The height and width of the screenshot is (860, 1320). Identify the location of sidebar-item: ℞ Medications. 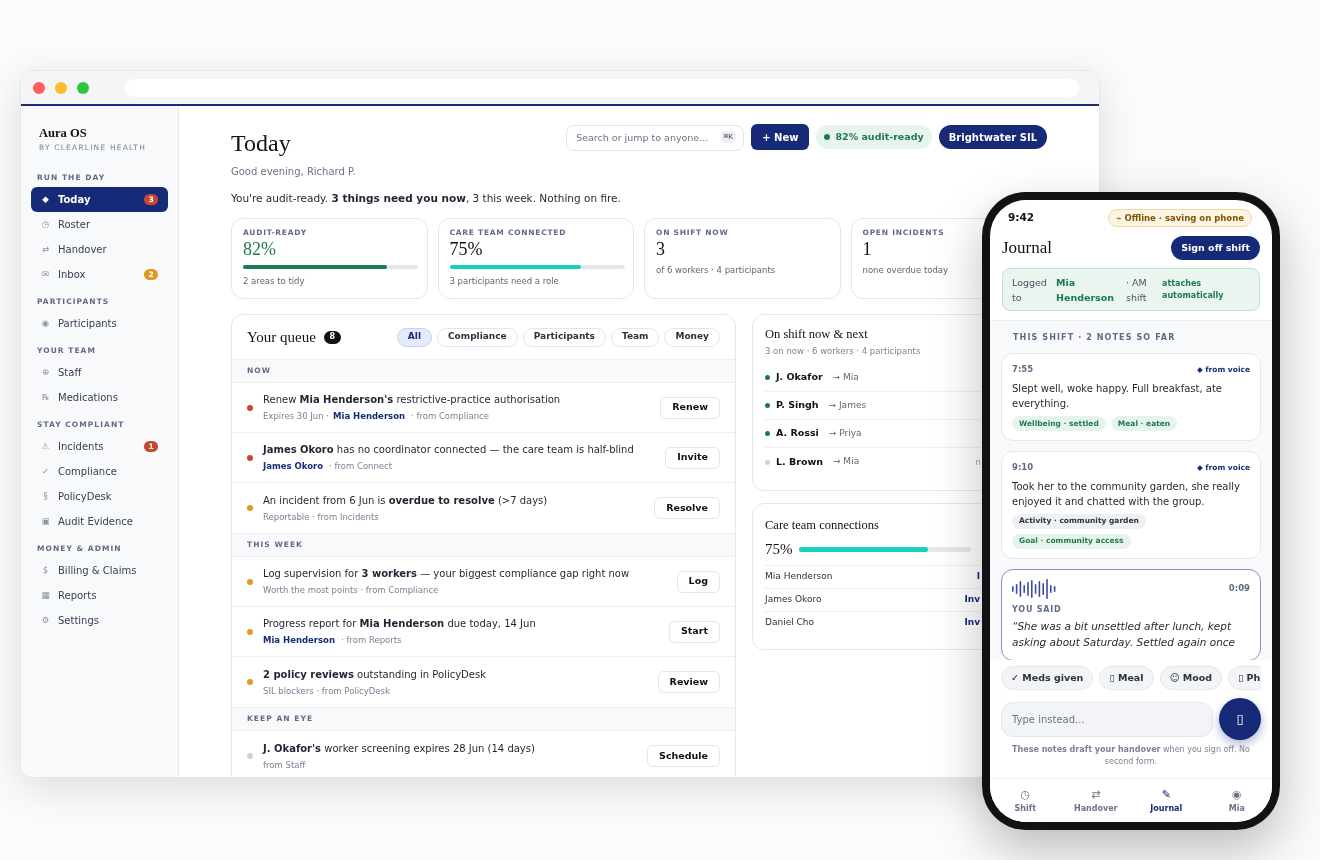
(99, 397).